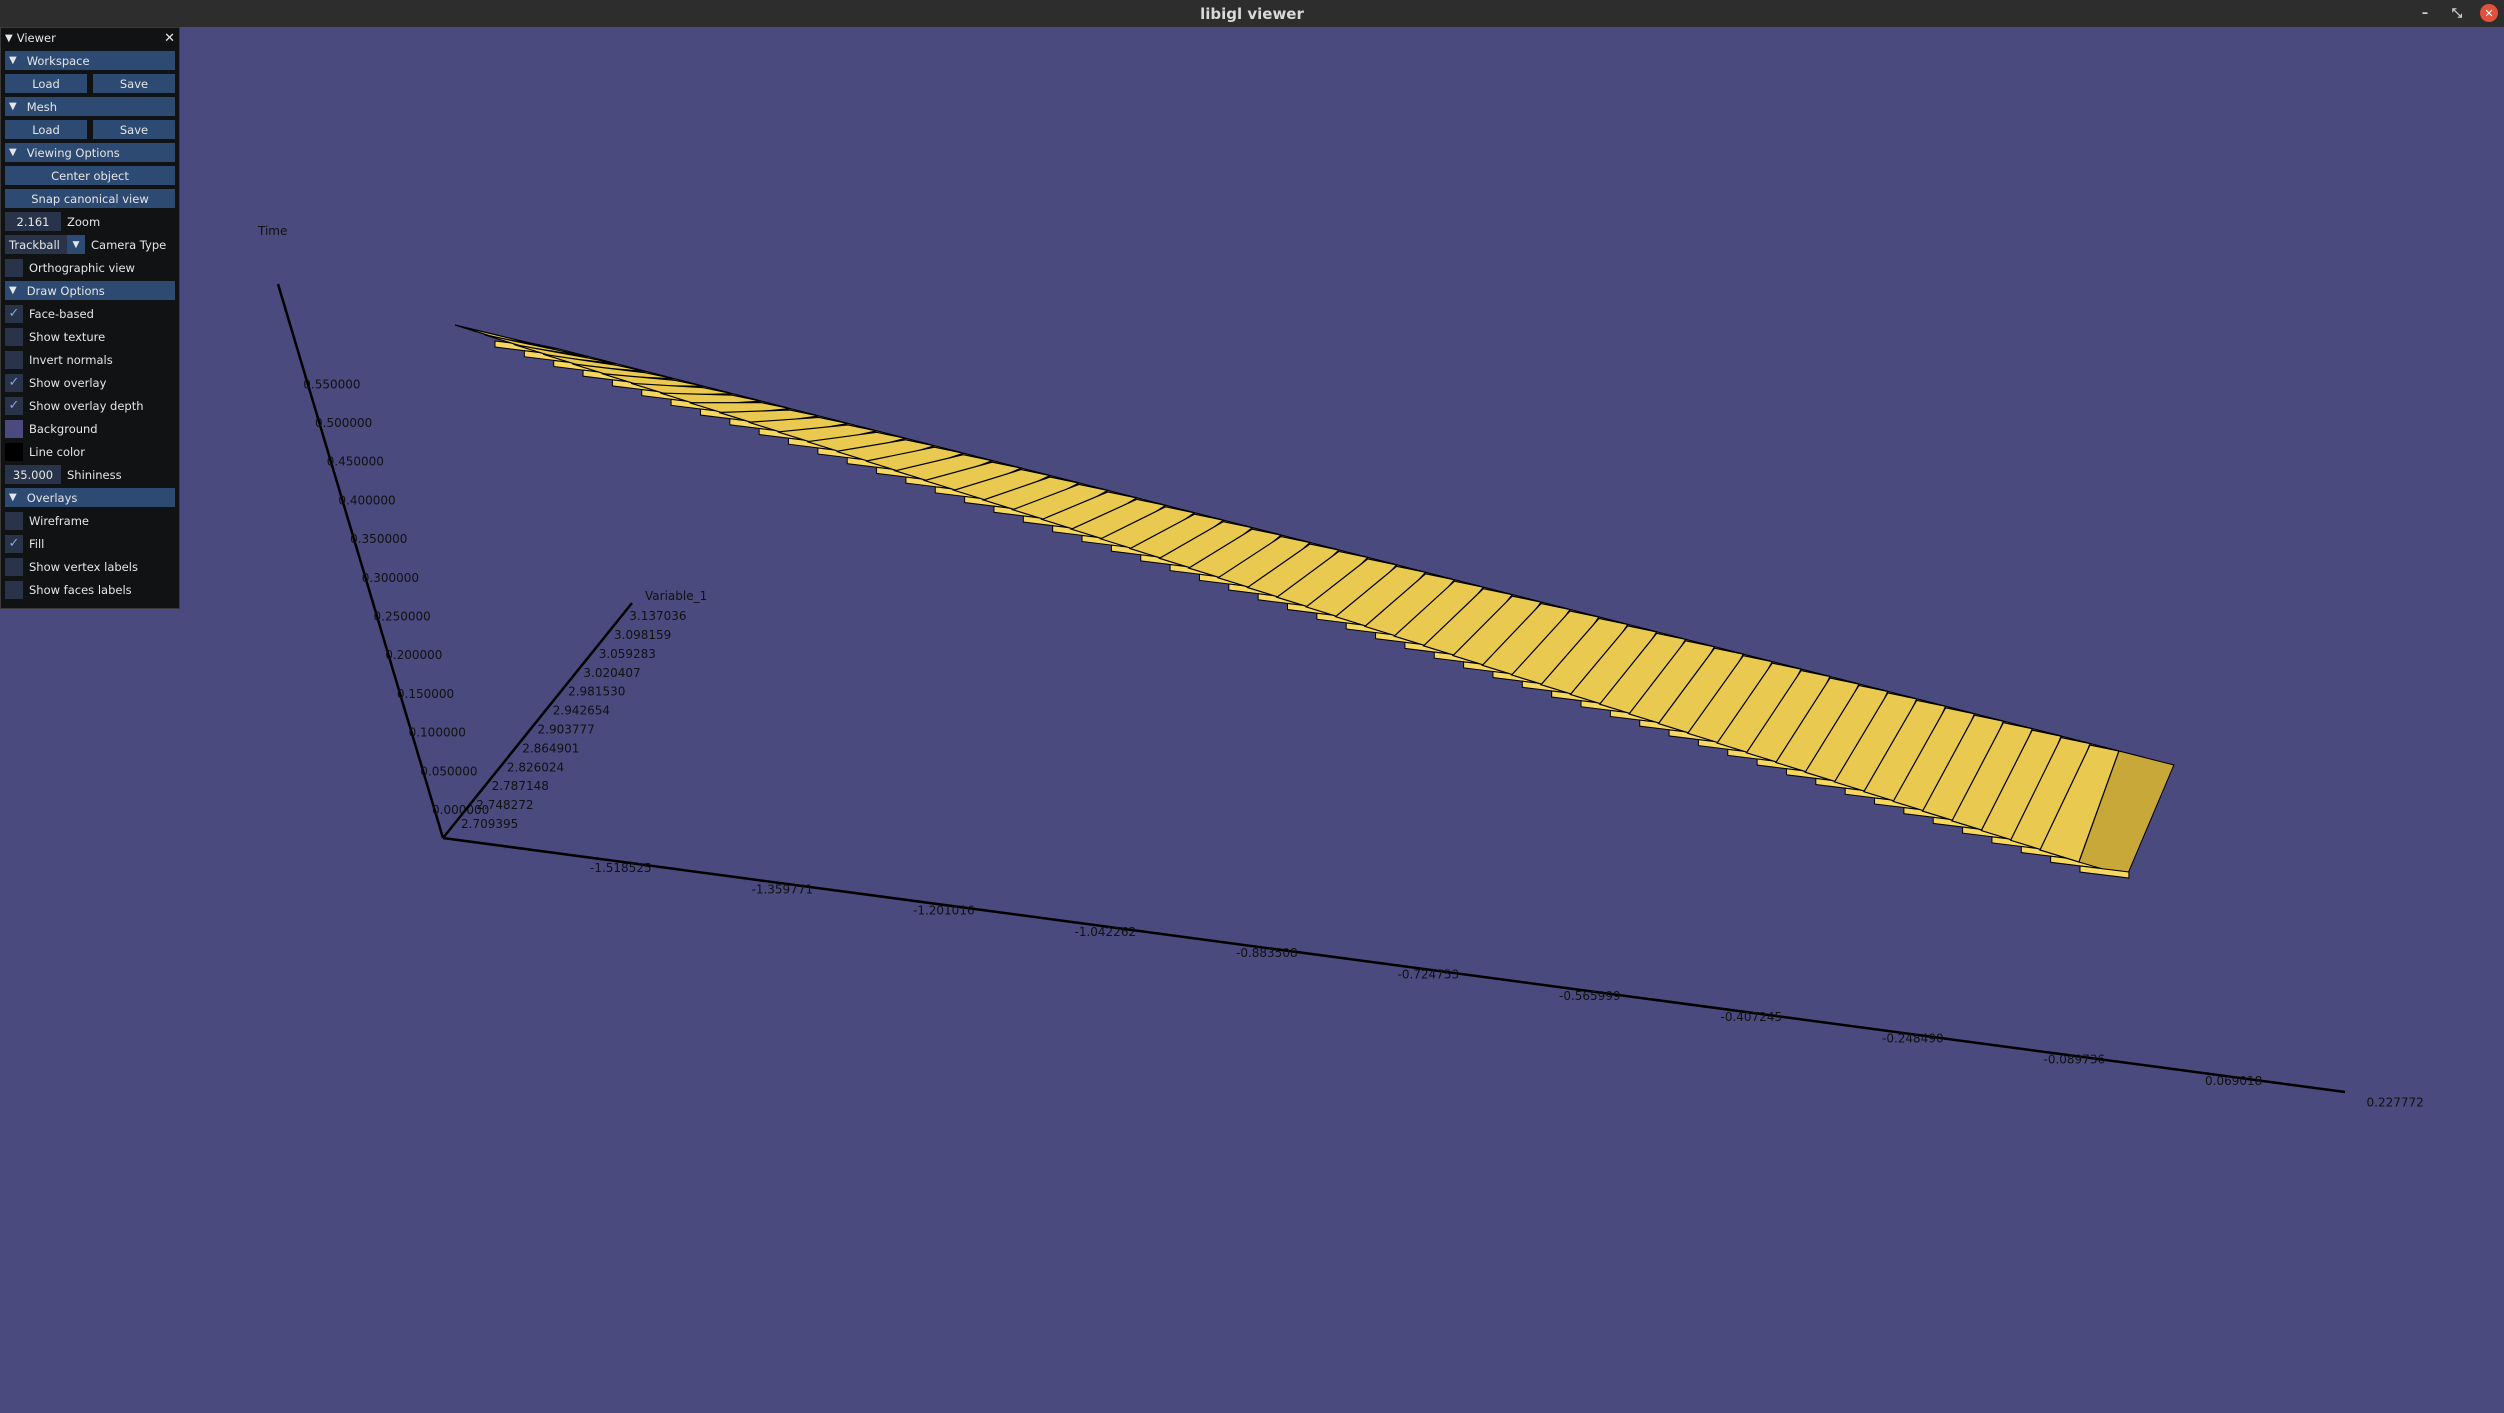  Describe the element at coordinates (14, 428) in the screenshot. I see `background-color-swatch` at that location.